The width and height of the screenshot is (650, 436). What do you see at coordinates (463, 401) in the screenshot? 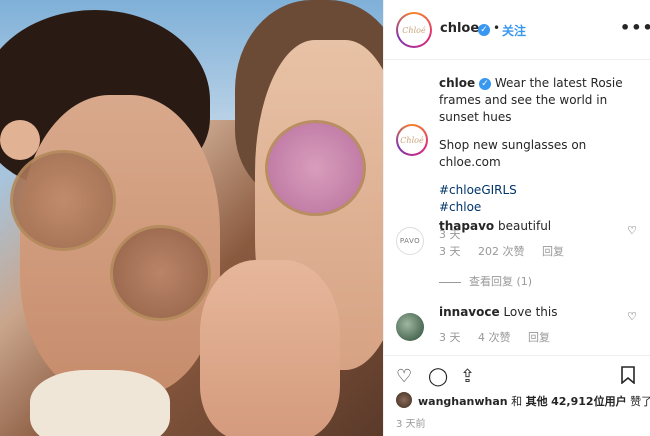
I see `liker-username: wanghanwhan` at bounding box center [463, 401].